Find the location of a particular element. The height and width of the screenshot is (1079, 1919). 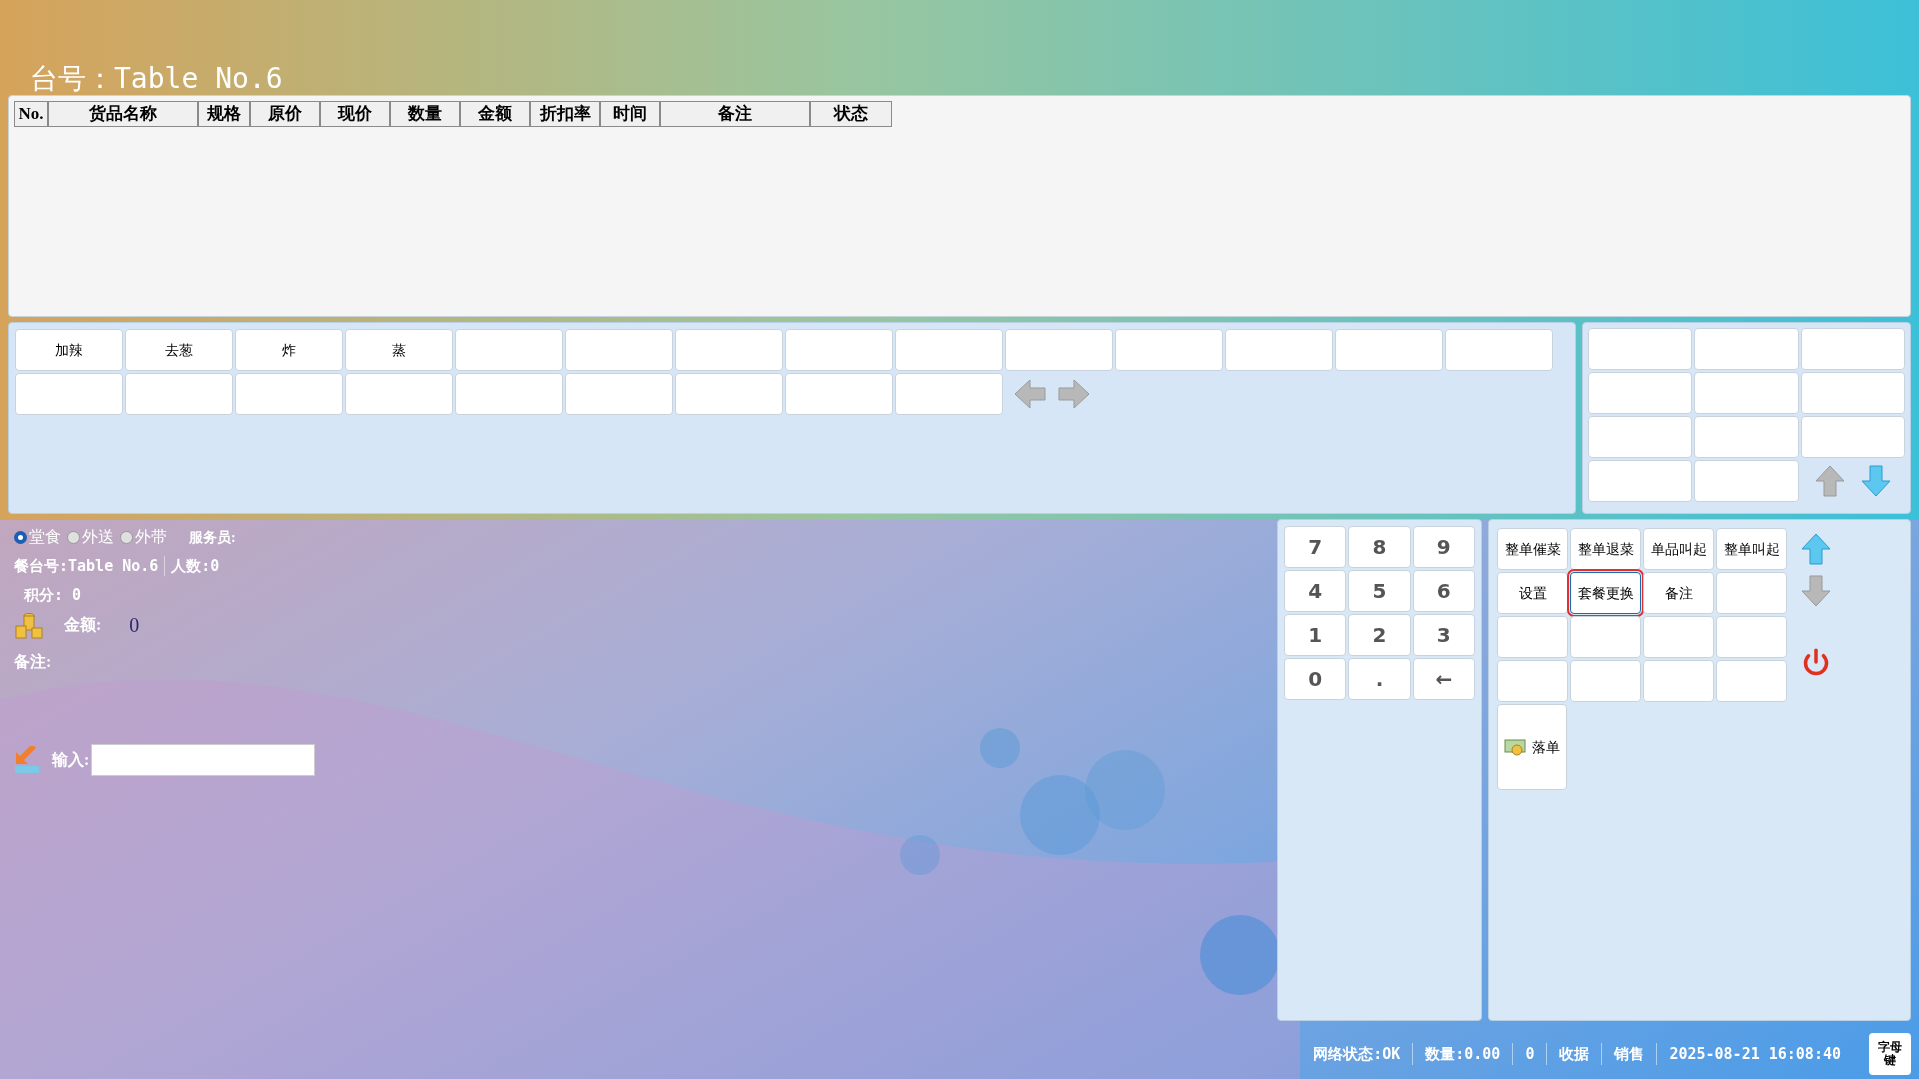

function-button: 整单叫起 is located at coordinates (1751, 549).